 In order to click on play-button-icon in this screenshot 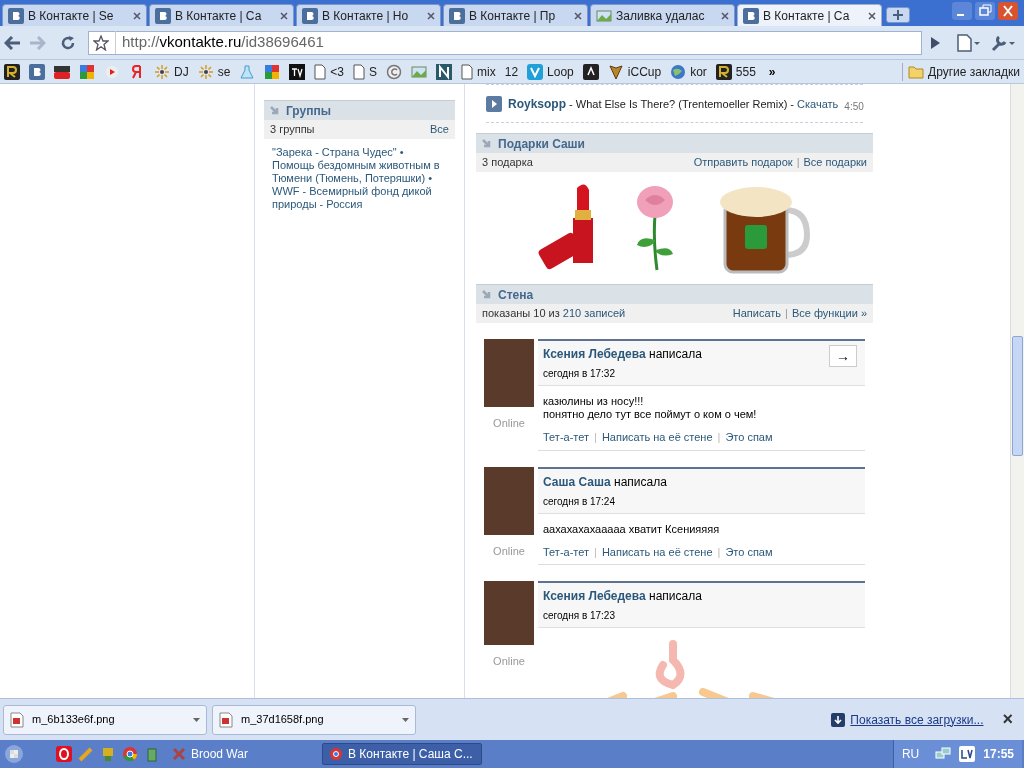, I will do `click(494, 103)`.